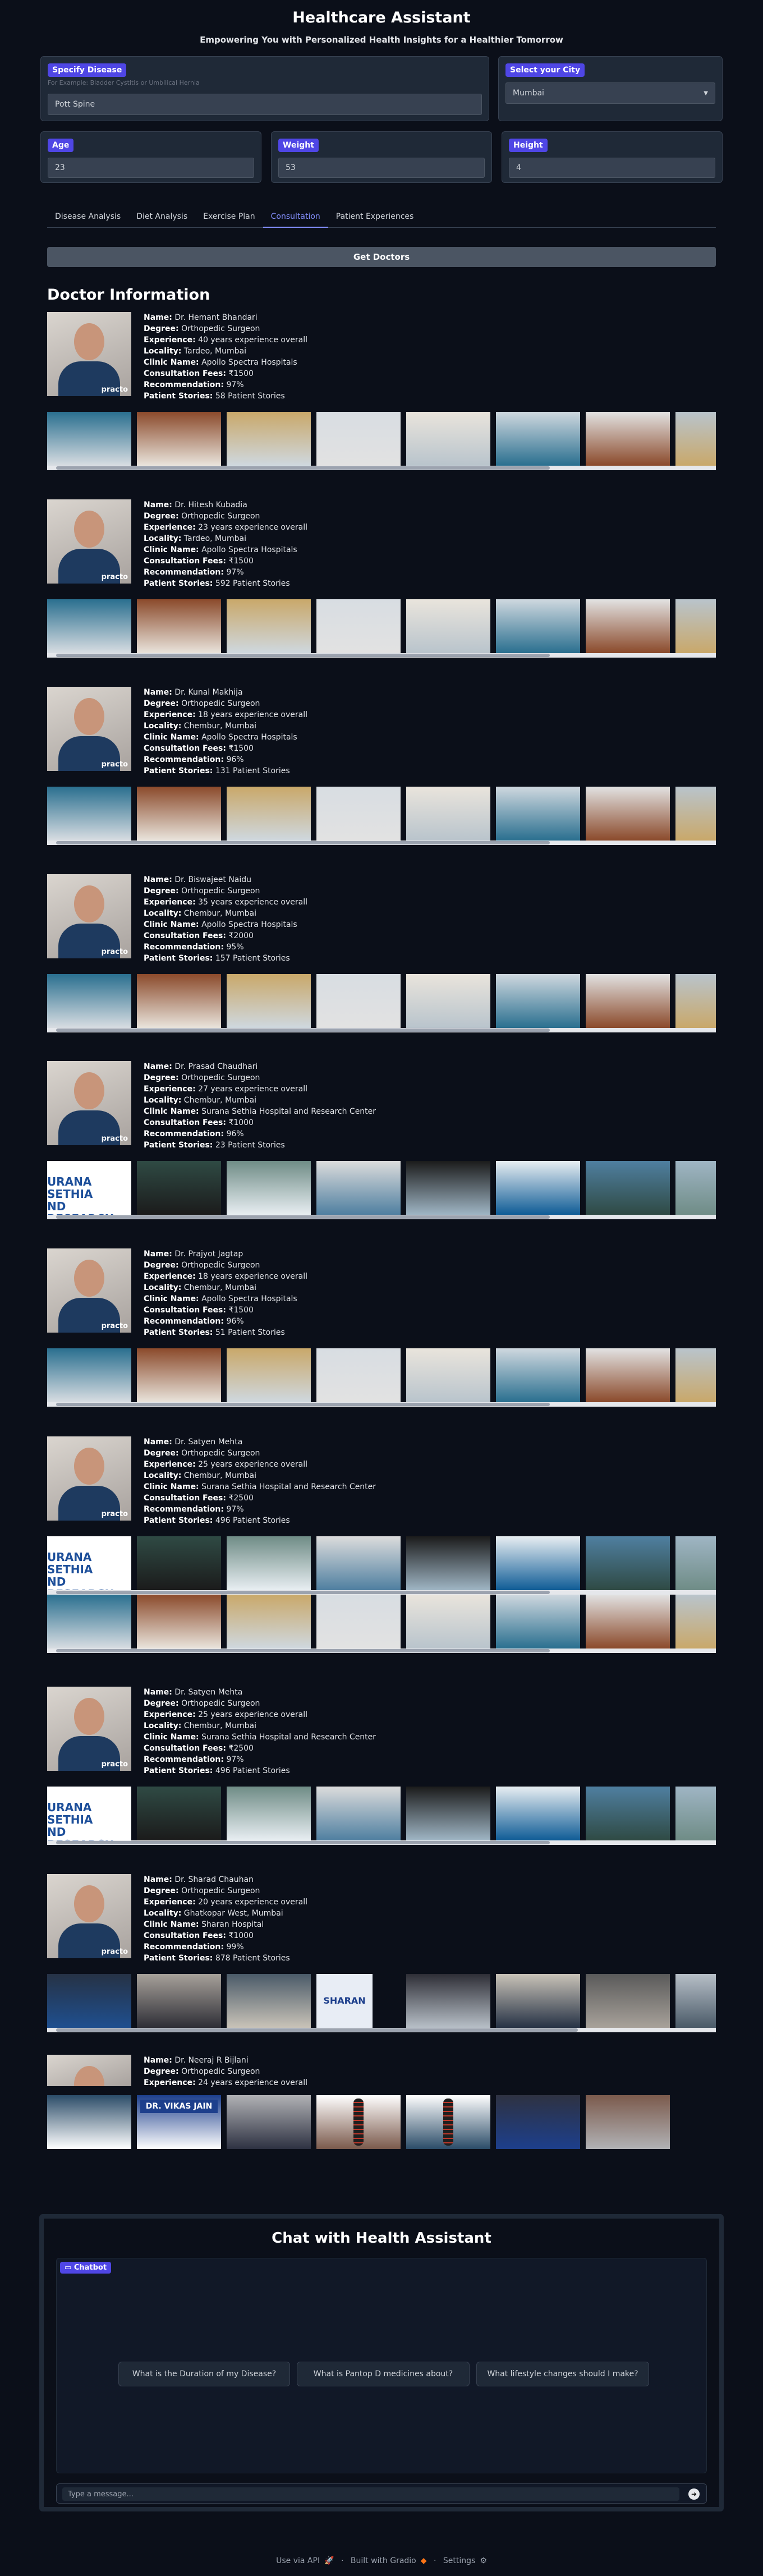 The image size is (763, 2576). I want to click on arrow-right-icon: ➜, so click(694, 2494).